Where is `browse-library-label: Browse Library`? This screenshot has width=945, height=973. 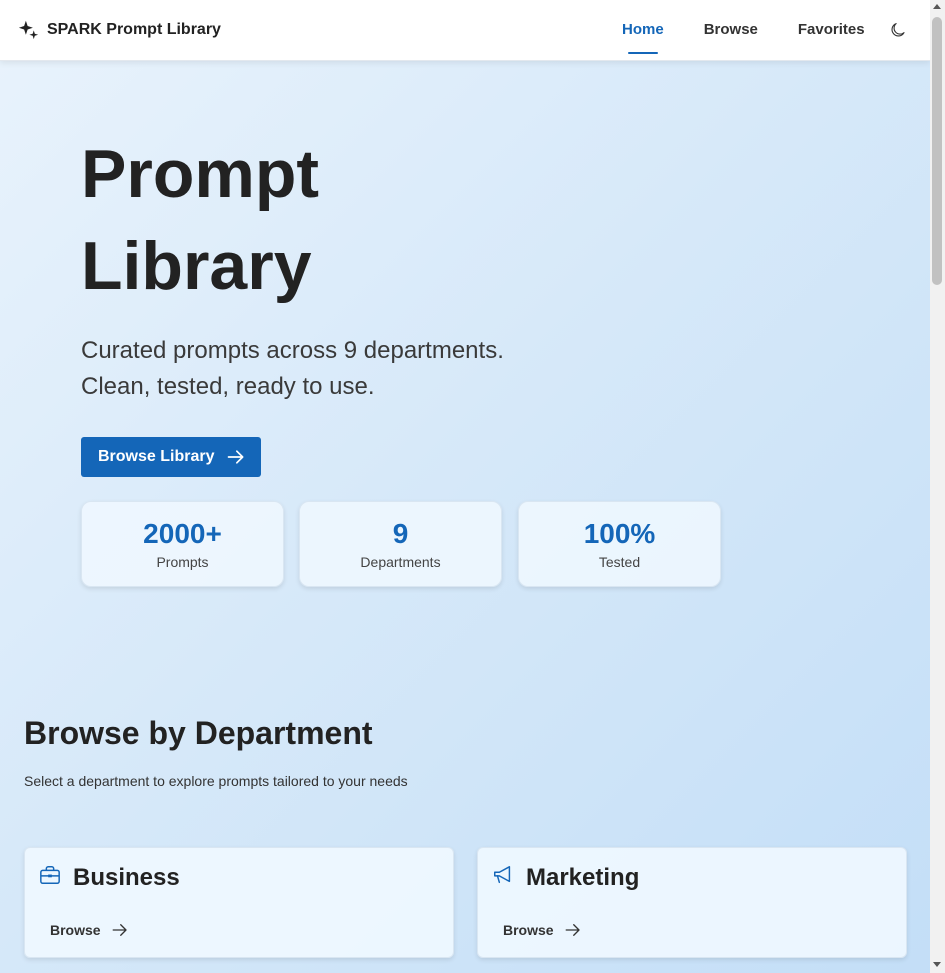
browse-library-label: Browse Library is located at coordinates (156, 456).